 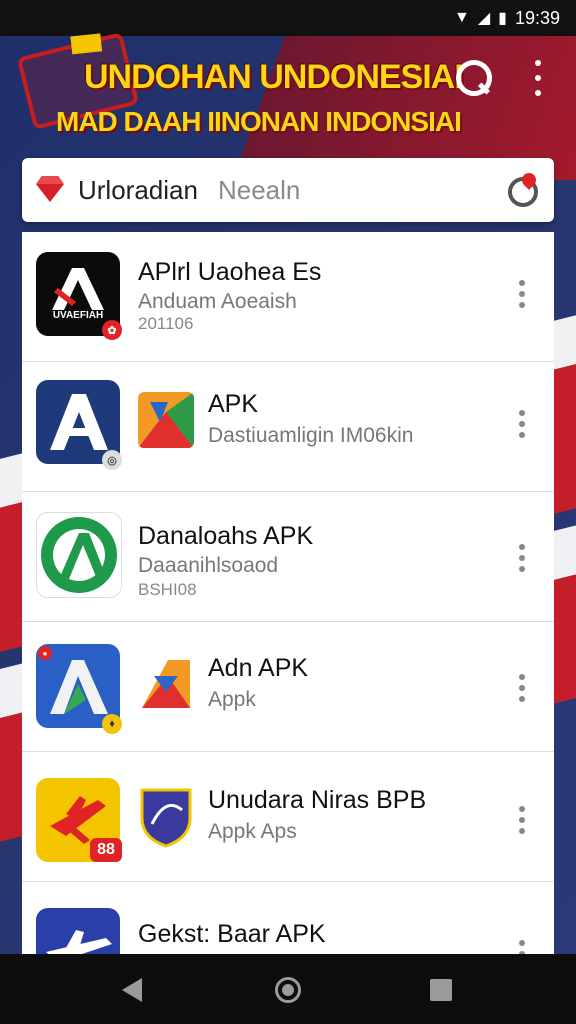 What do you see at coordinates (217, 301) in the screenshot?
I see `app-subtitle: Anduam Aoeaish` at bounding box center [217, 301].